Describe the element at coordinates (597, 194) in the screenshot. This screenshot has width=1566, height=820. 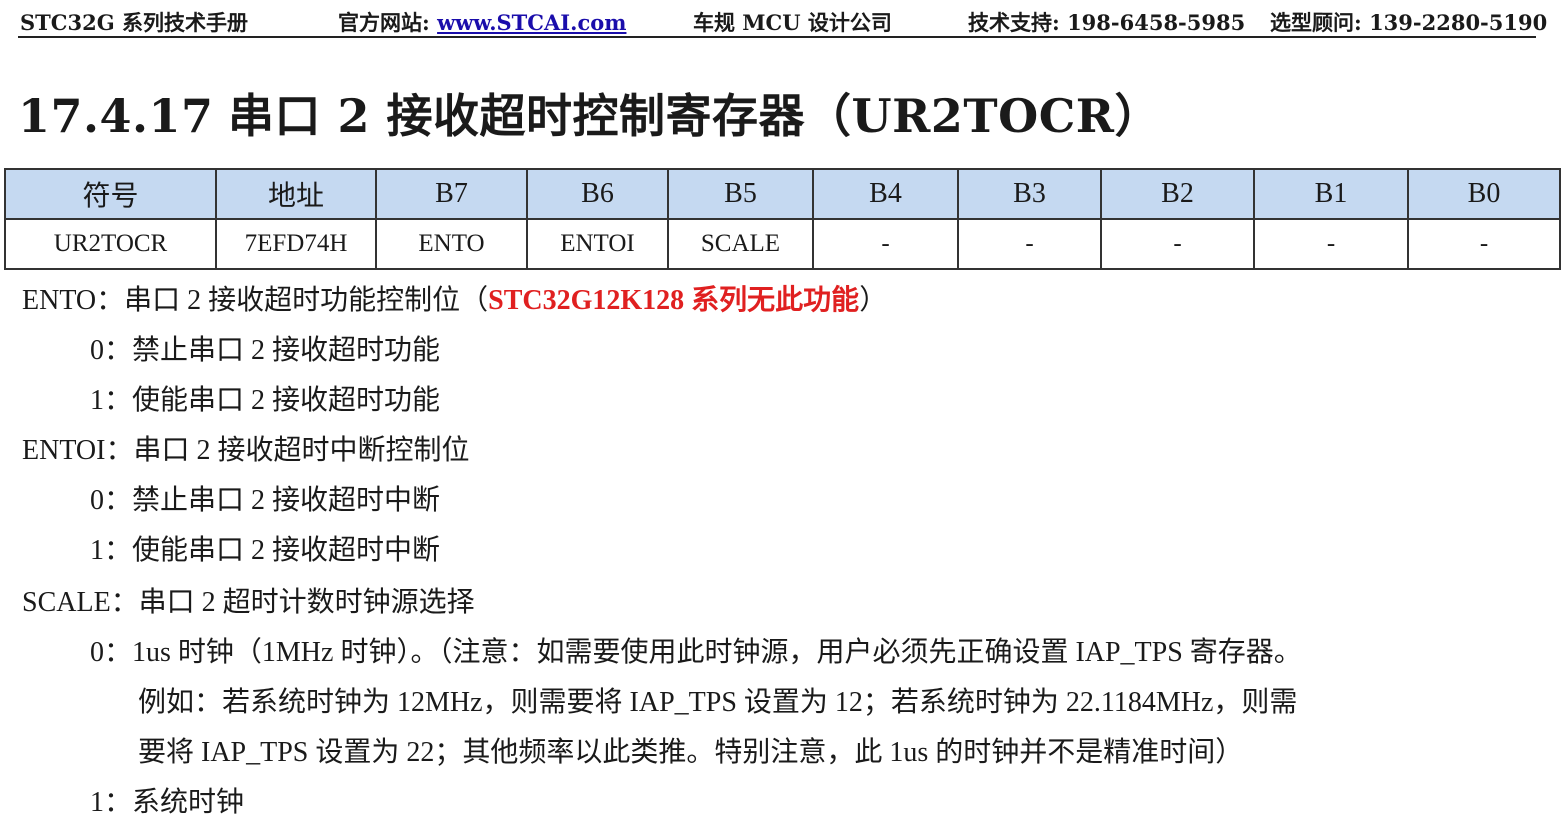
I see `header-b6: B6` at that location.